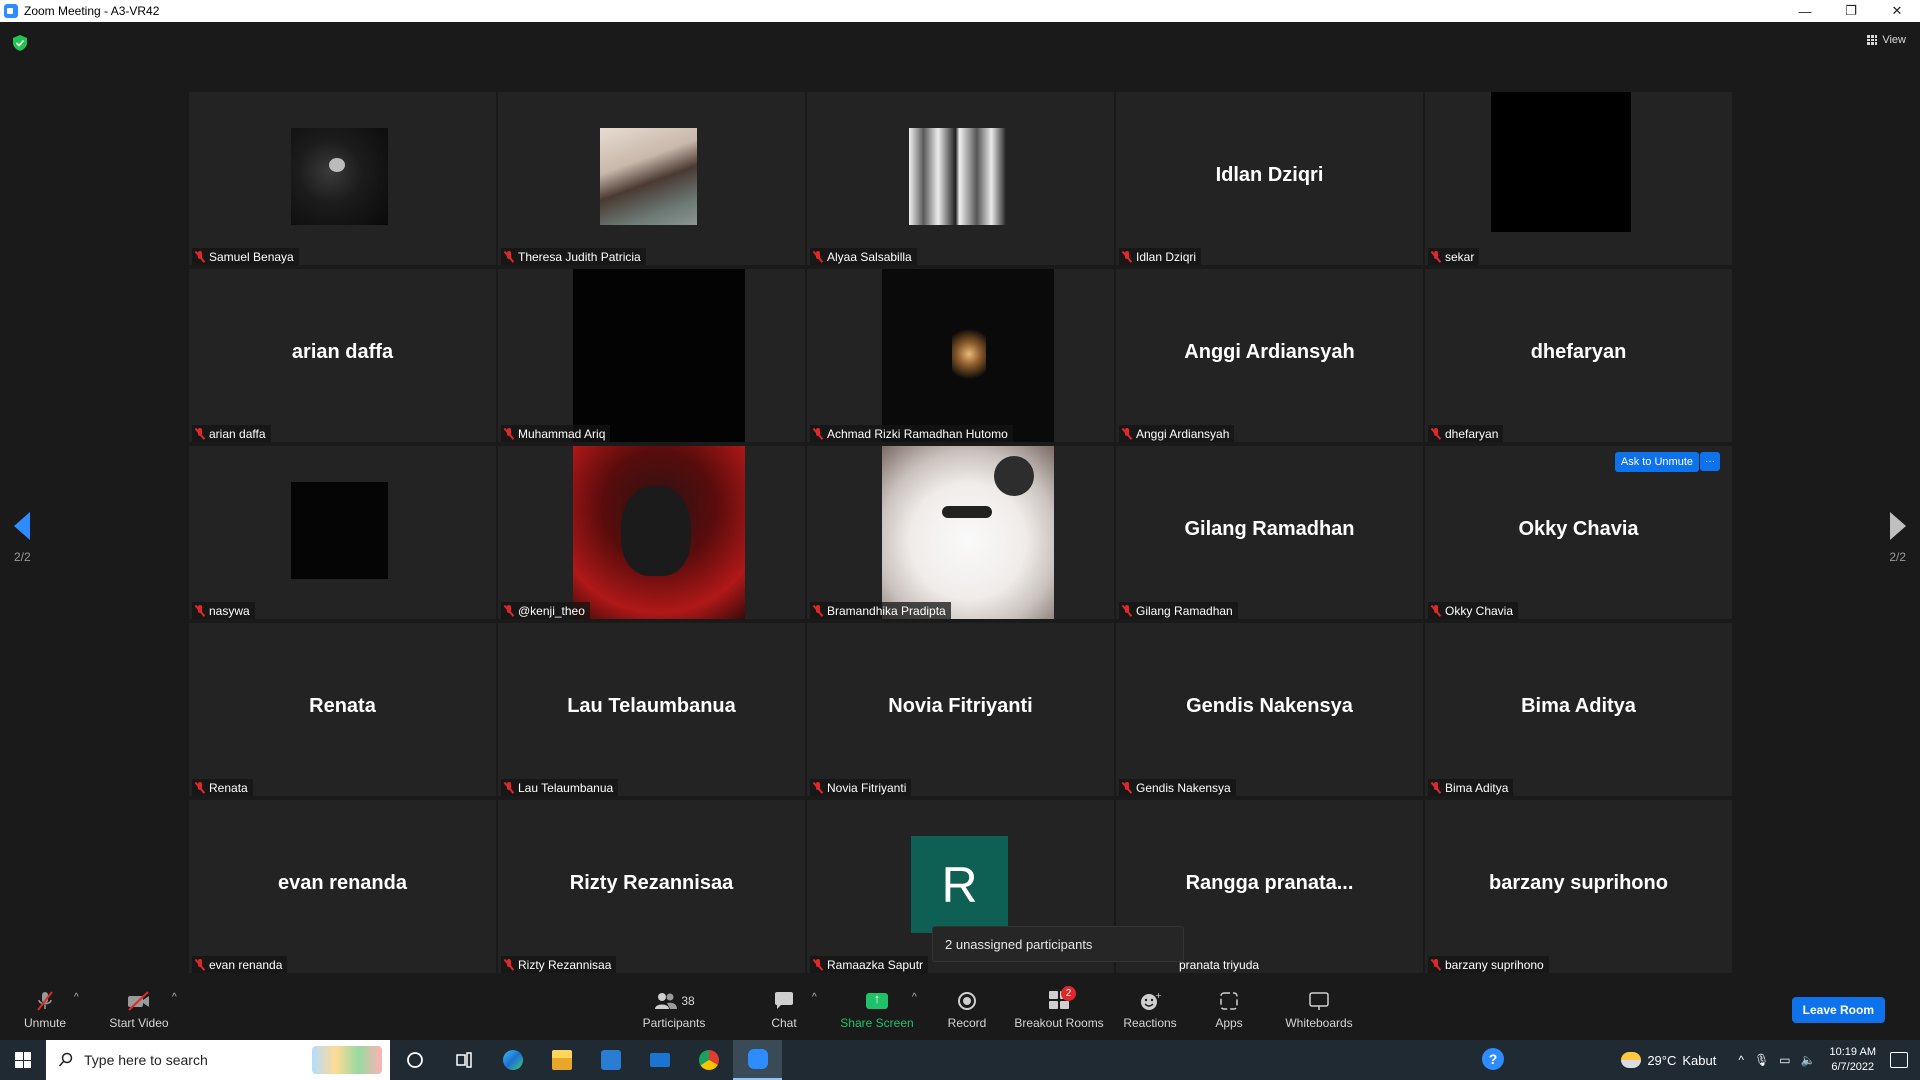 The image size is (1920, 1080). I want to click on start-video-label: Start Video, so click(139, 1023).